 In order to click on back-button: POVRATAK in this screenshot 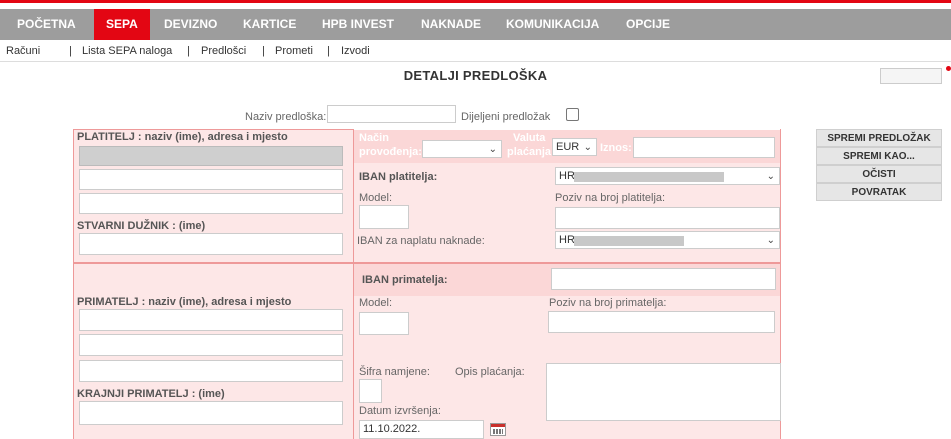, I will do `click(879, 192)`.